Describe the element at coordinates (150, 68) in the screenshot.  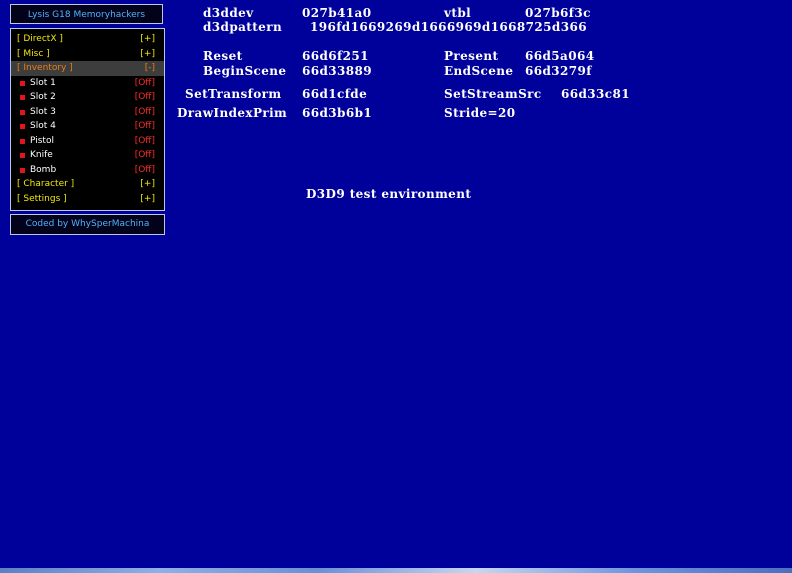
I see `collapse-toggle: [-]` at that location.